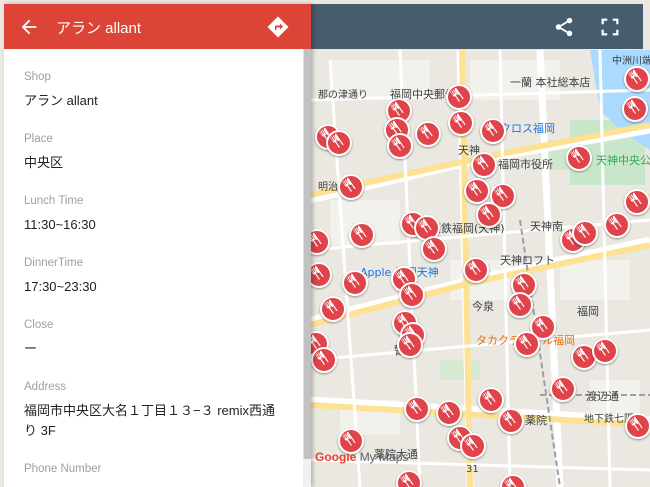 Image resolution: width=650 pixels, height=487 pixels. What do you see at coordinates (307, 254) in the screenshot?
I see `scrollbar-thumb` at bounding box center [307, 254].